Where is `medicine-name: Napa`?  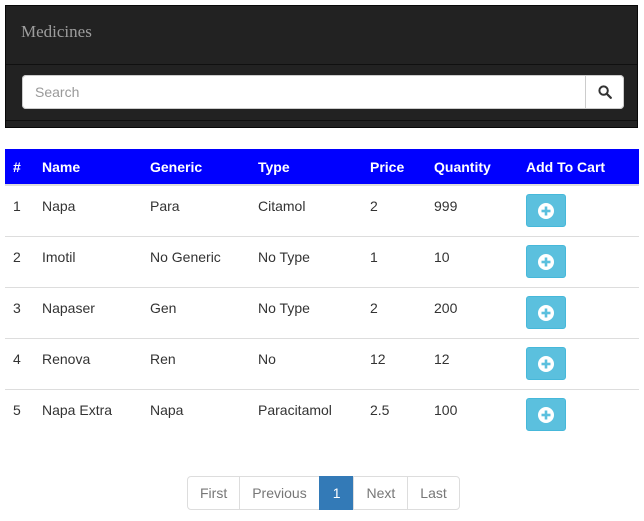
medicine-name: Napa is located at coordinates (59, 206).